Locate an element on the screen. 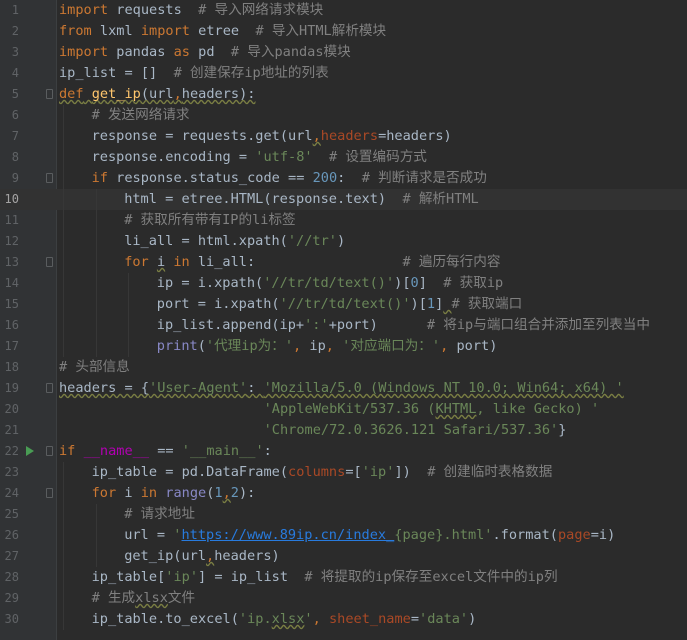  code-line: 5 def get_ip(url,headers): is located at coordinates (343, 94).